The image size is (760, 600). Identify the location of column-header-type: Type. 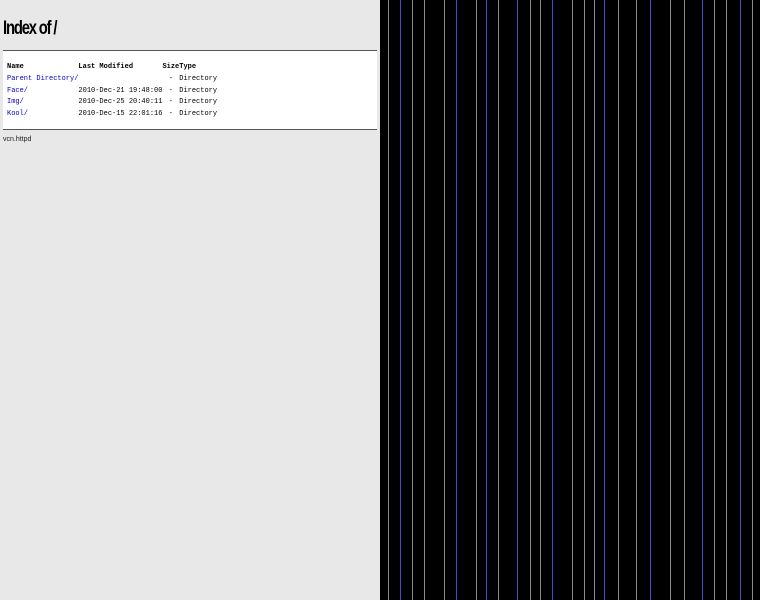
(199, 68).